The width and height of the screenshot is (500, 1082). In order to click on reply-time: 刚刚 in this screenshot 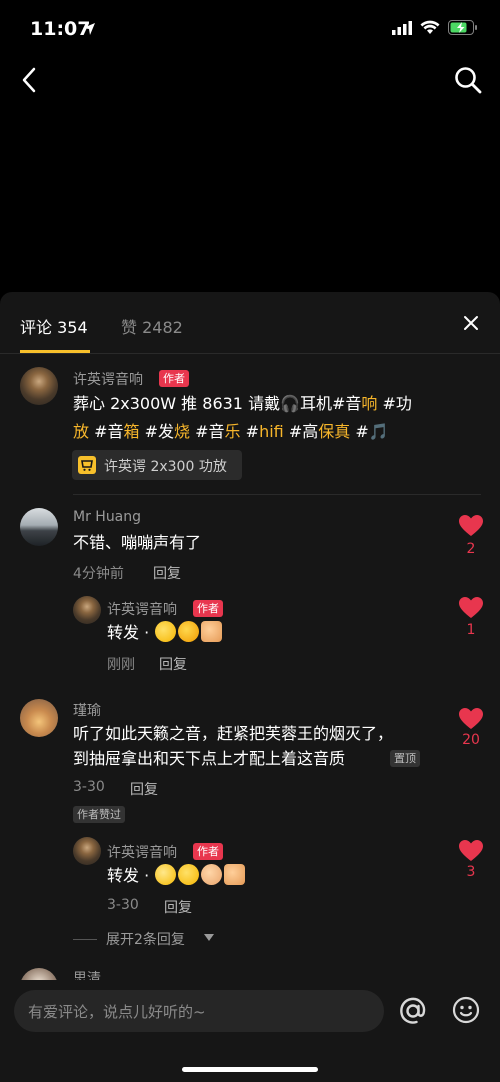, I will do `click(121, 665)`.